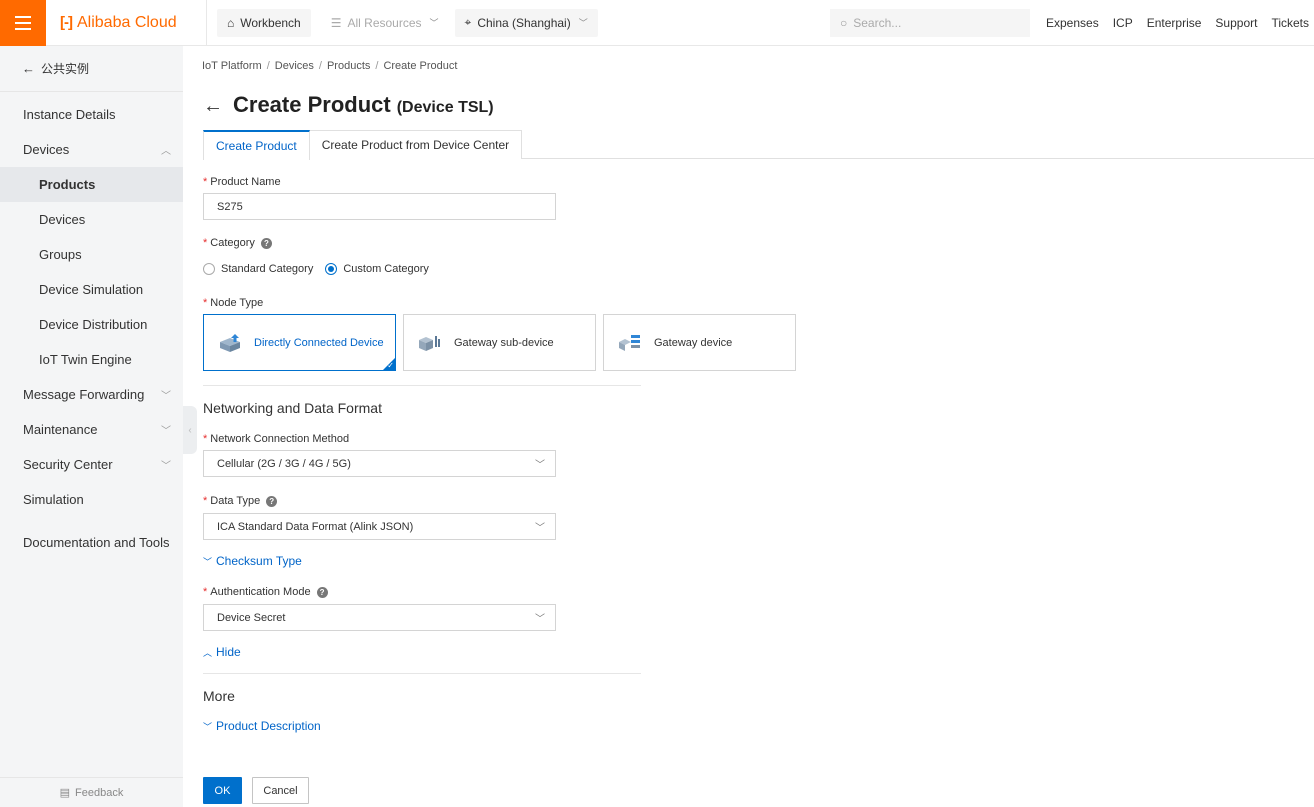 This screenshot has width=1314, height=807. I want to click on node-card-gateway-device: Gateway device, so click(699, 342).